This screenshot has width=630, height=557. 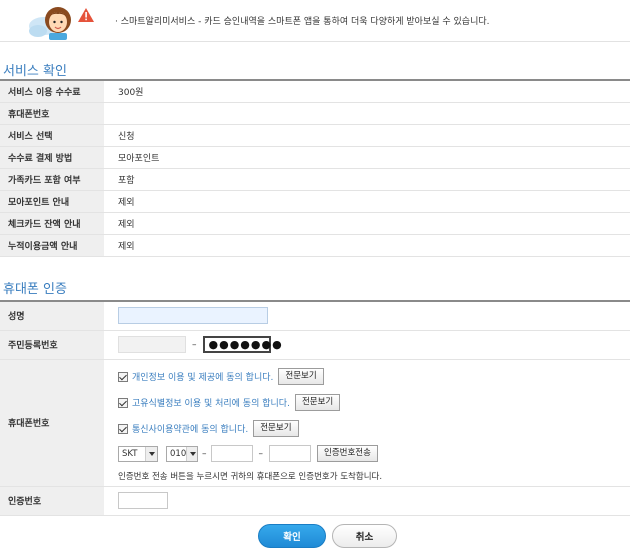 I want to click on phone-last-input, so click(x=290, y=453).